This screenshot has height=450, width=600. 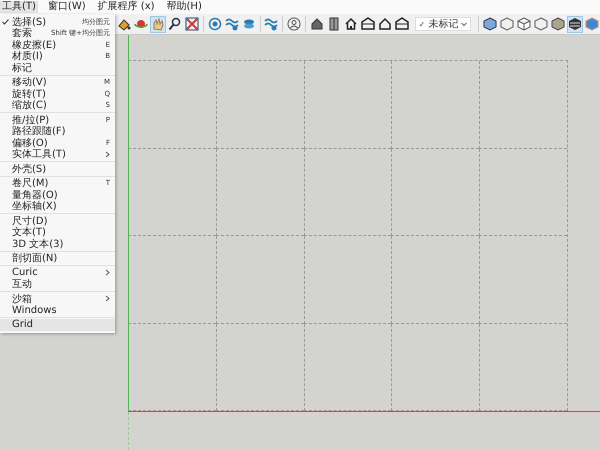 I want to click on menu-item-label: Windows, so click(x=35, y=310).